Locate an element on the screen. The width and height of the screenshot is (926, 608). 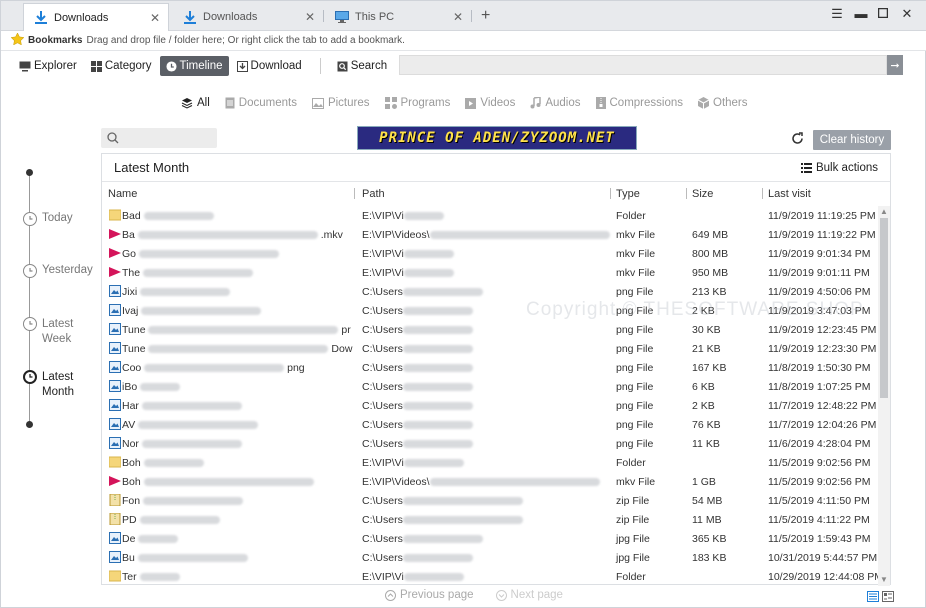
column-type: Type is located at coordinates (628, 194).